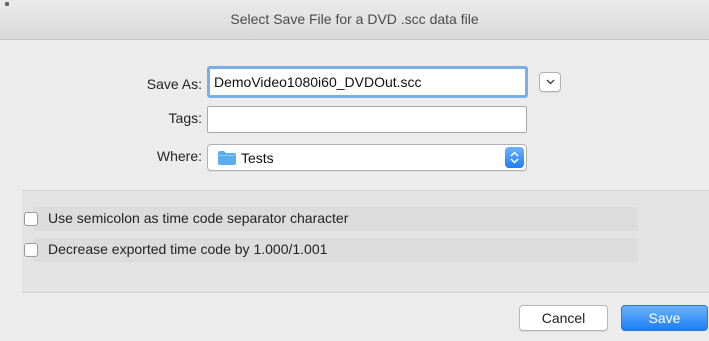 This screenshot has height=341, width=709. Describe the element at coordinates (257, 158) in the screenshot. I see `where-selected-value: Tests` at that location.